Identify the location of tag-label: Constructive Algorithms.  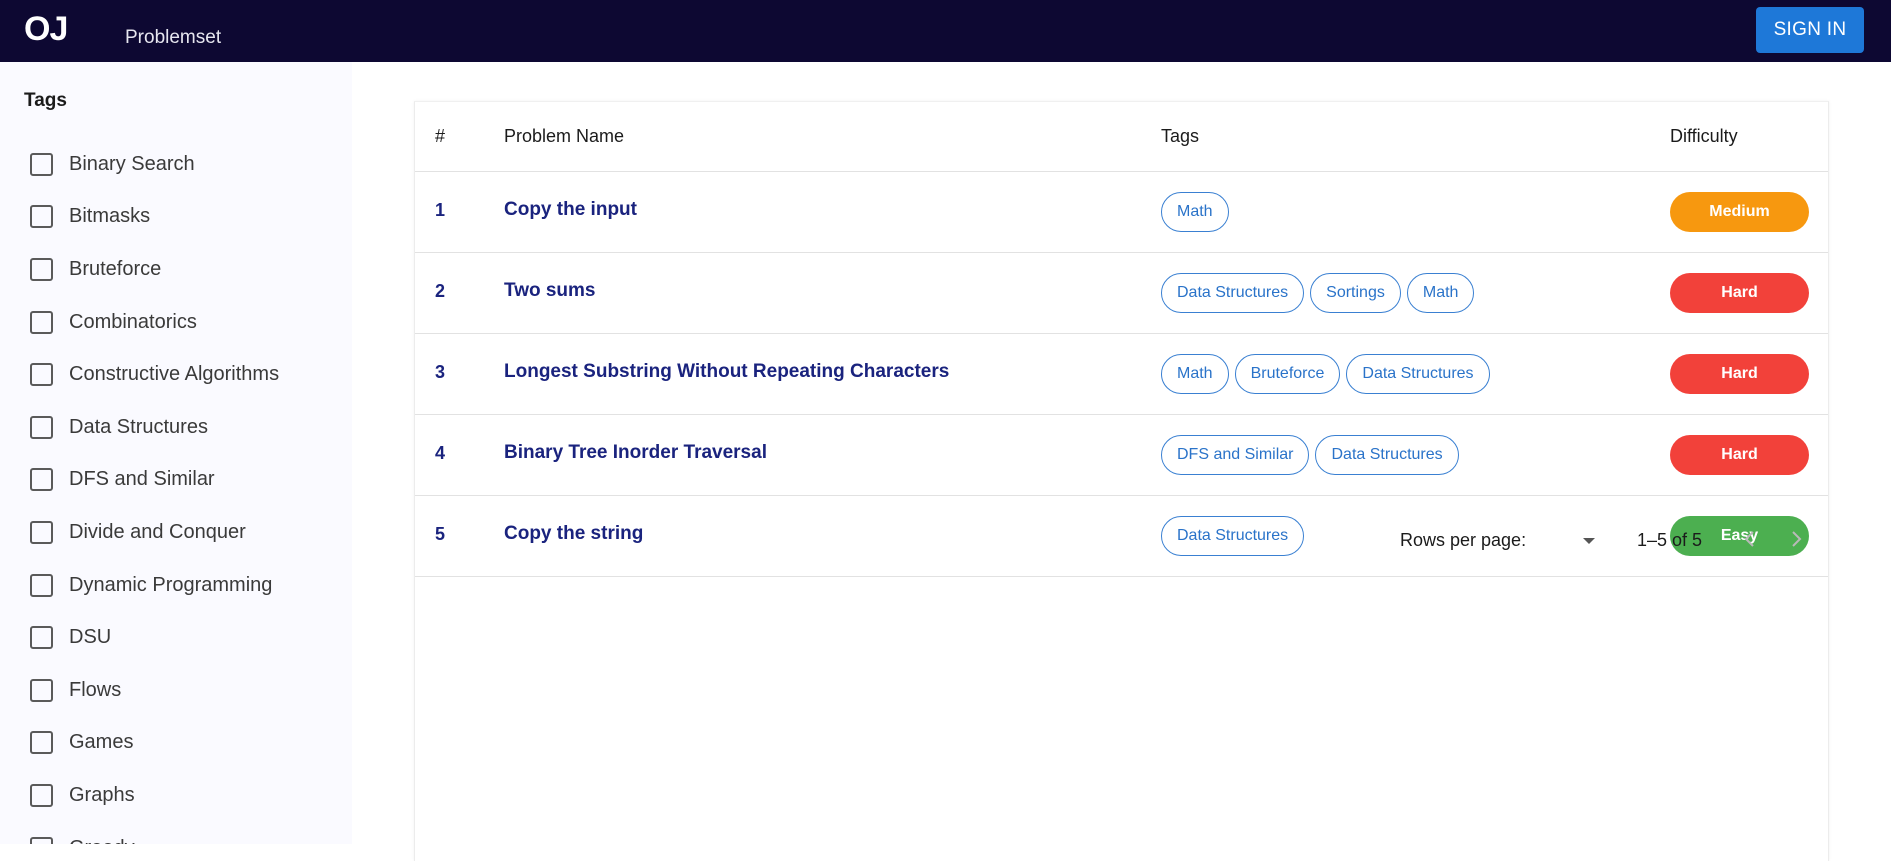
(174, 374).